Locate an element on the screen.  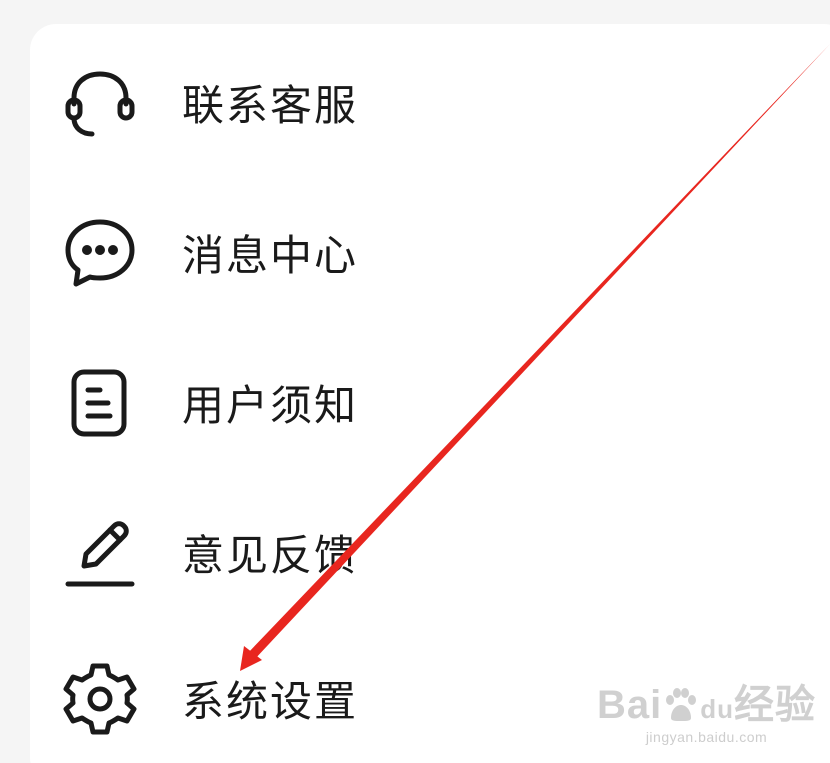
chat-bubble-icon is located at coordinates (105, 252).